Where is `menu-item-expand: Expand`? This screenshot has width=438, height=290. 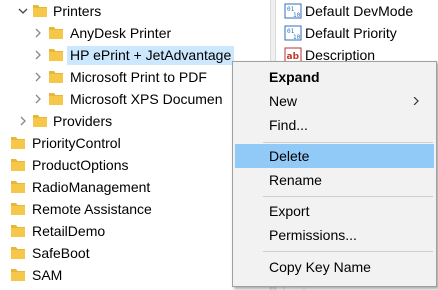 menu-item-expand: Expand is located at coordinates (334, 77).